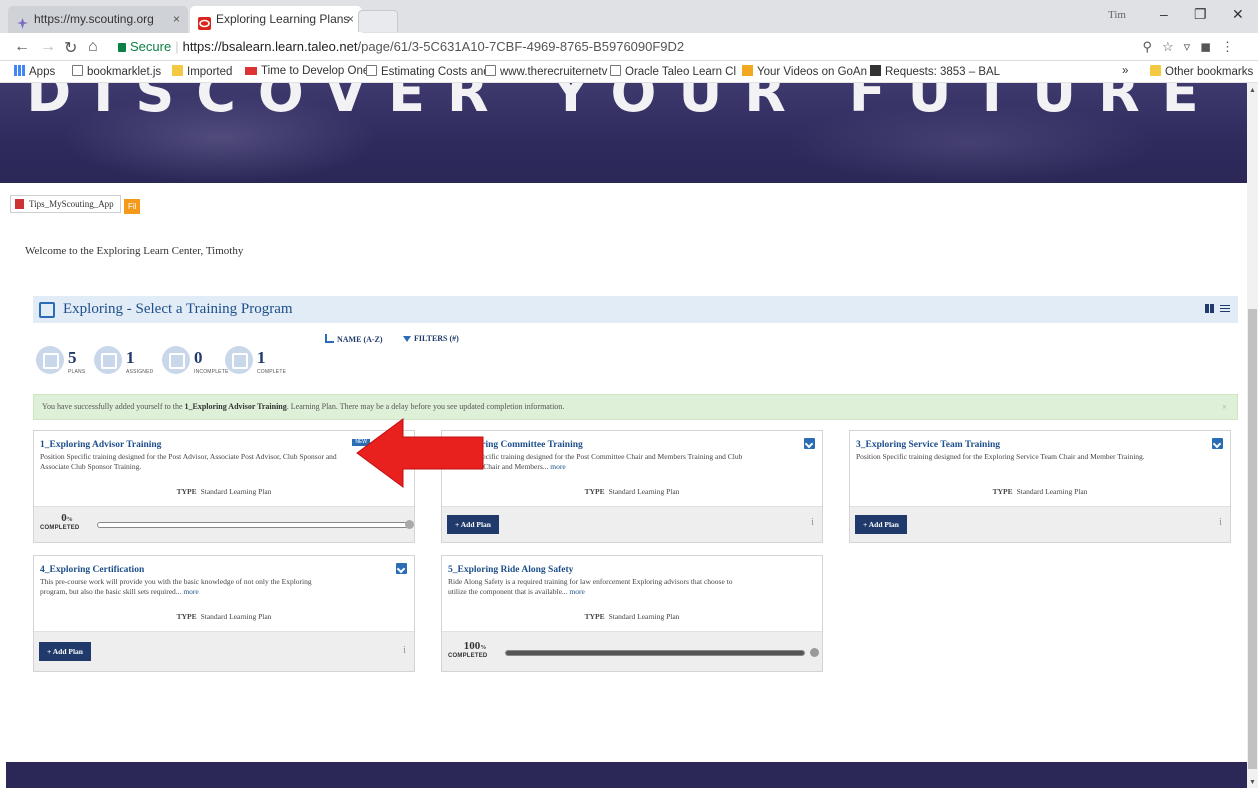  Describe the element at coordinates (1224, 407) in the screenshot. I see `alert-close-icon: ×` at that location.